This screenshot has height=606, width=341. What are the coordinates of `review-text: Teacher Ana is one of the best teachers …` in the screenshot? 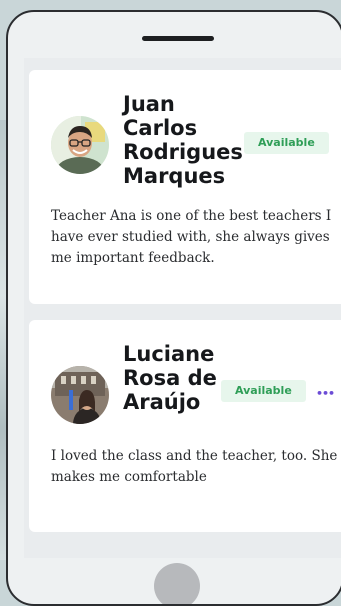 It's located at (191, 237).